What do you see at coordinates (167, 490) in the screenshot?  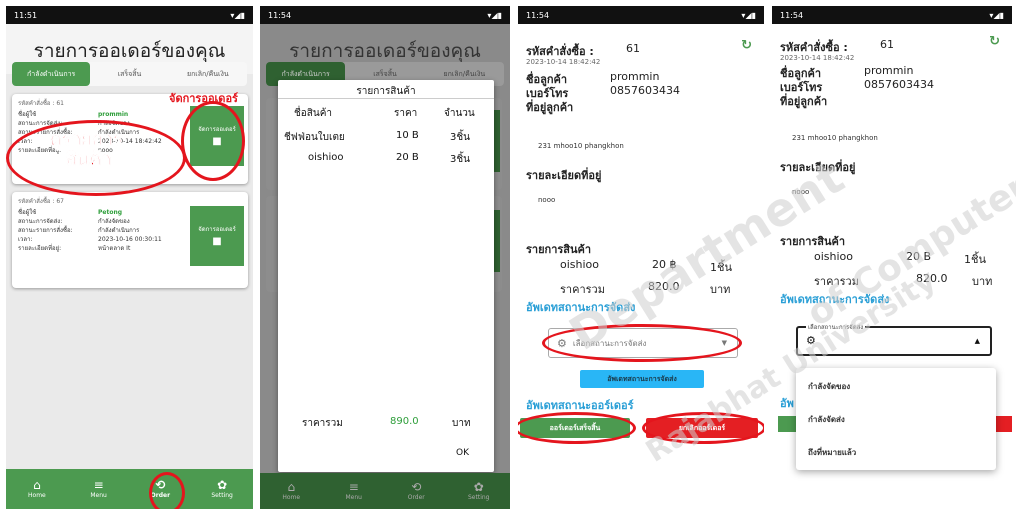 I see `annotation-circle-order-nav` at bounding box center [167, 490].